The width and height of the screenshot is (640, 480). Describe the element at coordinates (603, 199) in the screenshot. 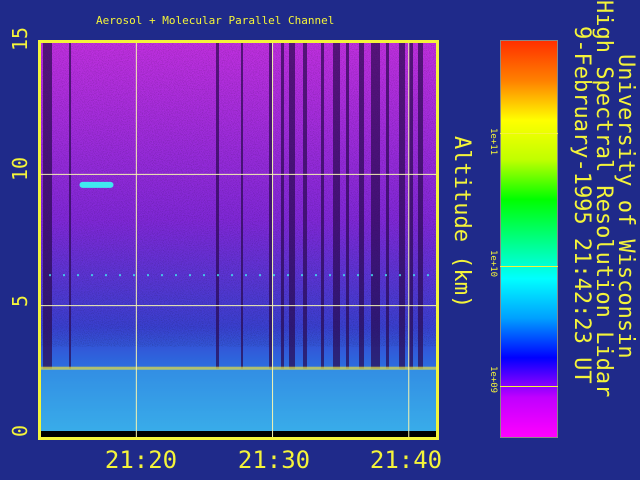

I see `instrument-label: High Spectral Resolution Lidar` at that location.